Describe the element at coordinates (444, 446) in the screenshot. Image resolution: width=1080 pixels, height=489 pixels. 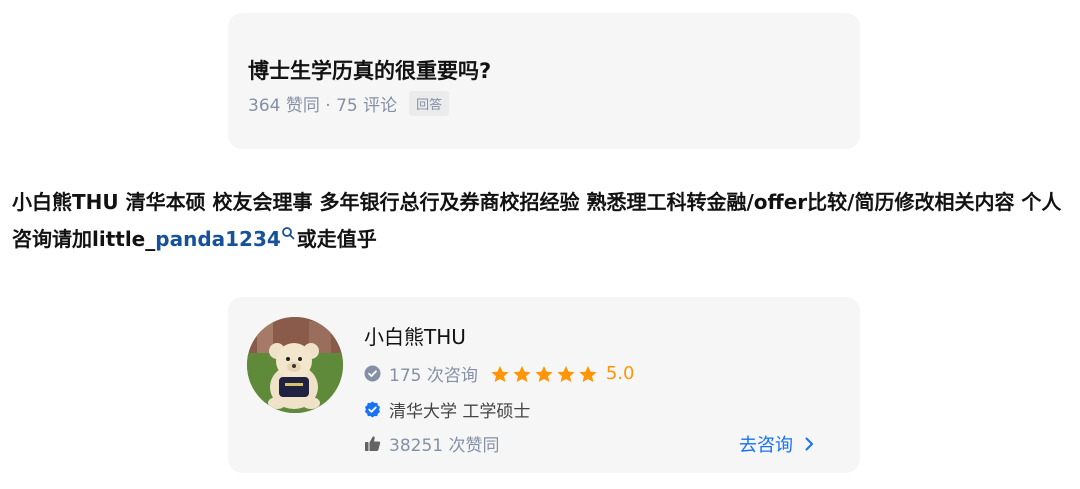
I see `likes-count: 38251 次赞同` at that location.